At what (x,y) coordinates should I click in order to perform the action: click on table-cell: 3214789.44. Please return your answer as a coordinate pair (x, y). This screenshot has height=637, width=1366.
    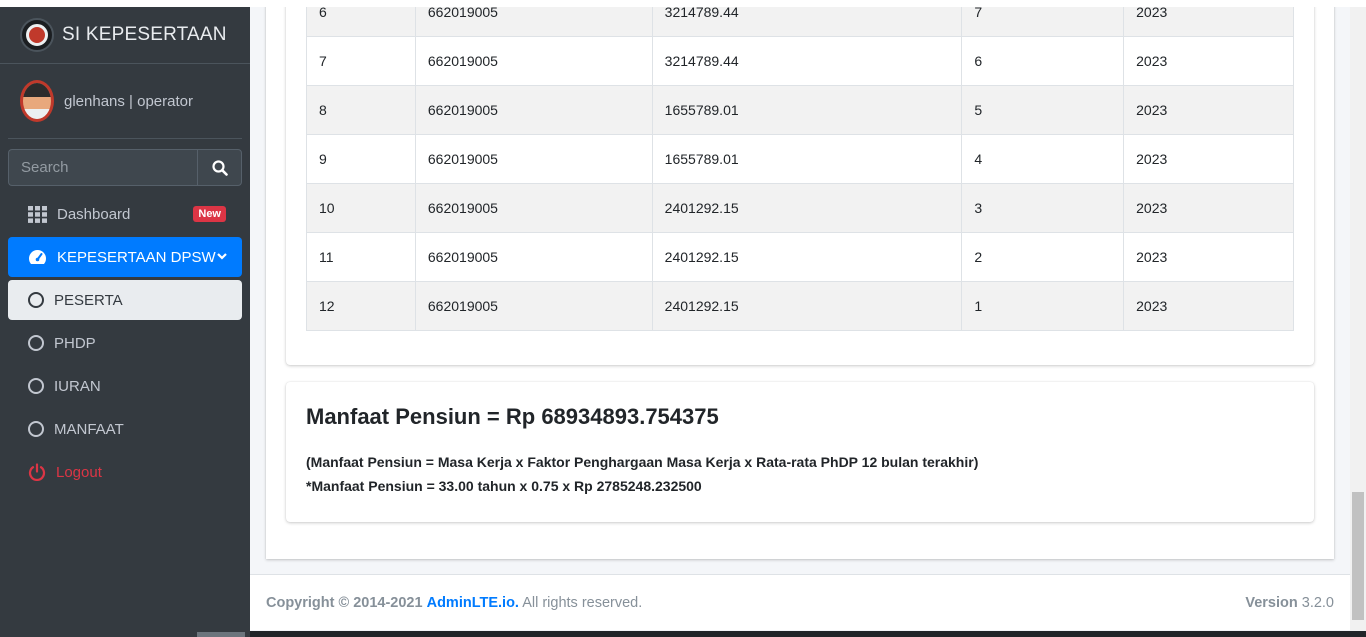
    Looking at the image, I should click on (807, 61).